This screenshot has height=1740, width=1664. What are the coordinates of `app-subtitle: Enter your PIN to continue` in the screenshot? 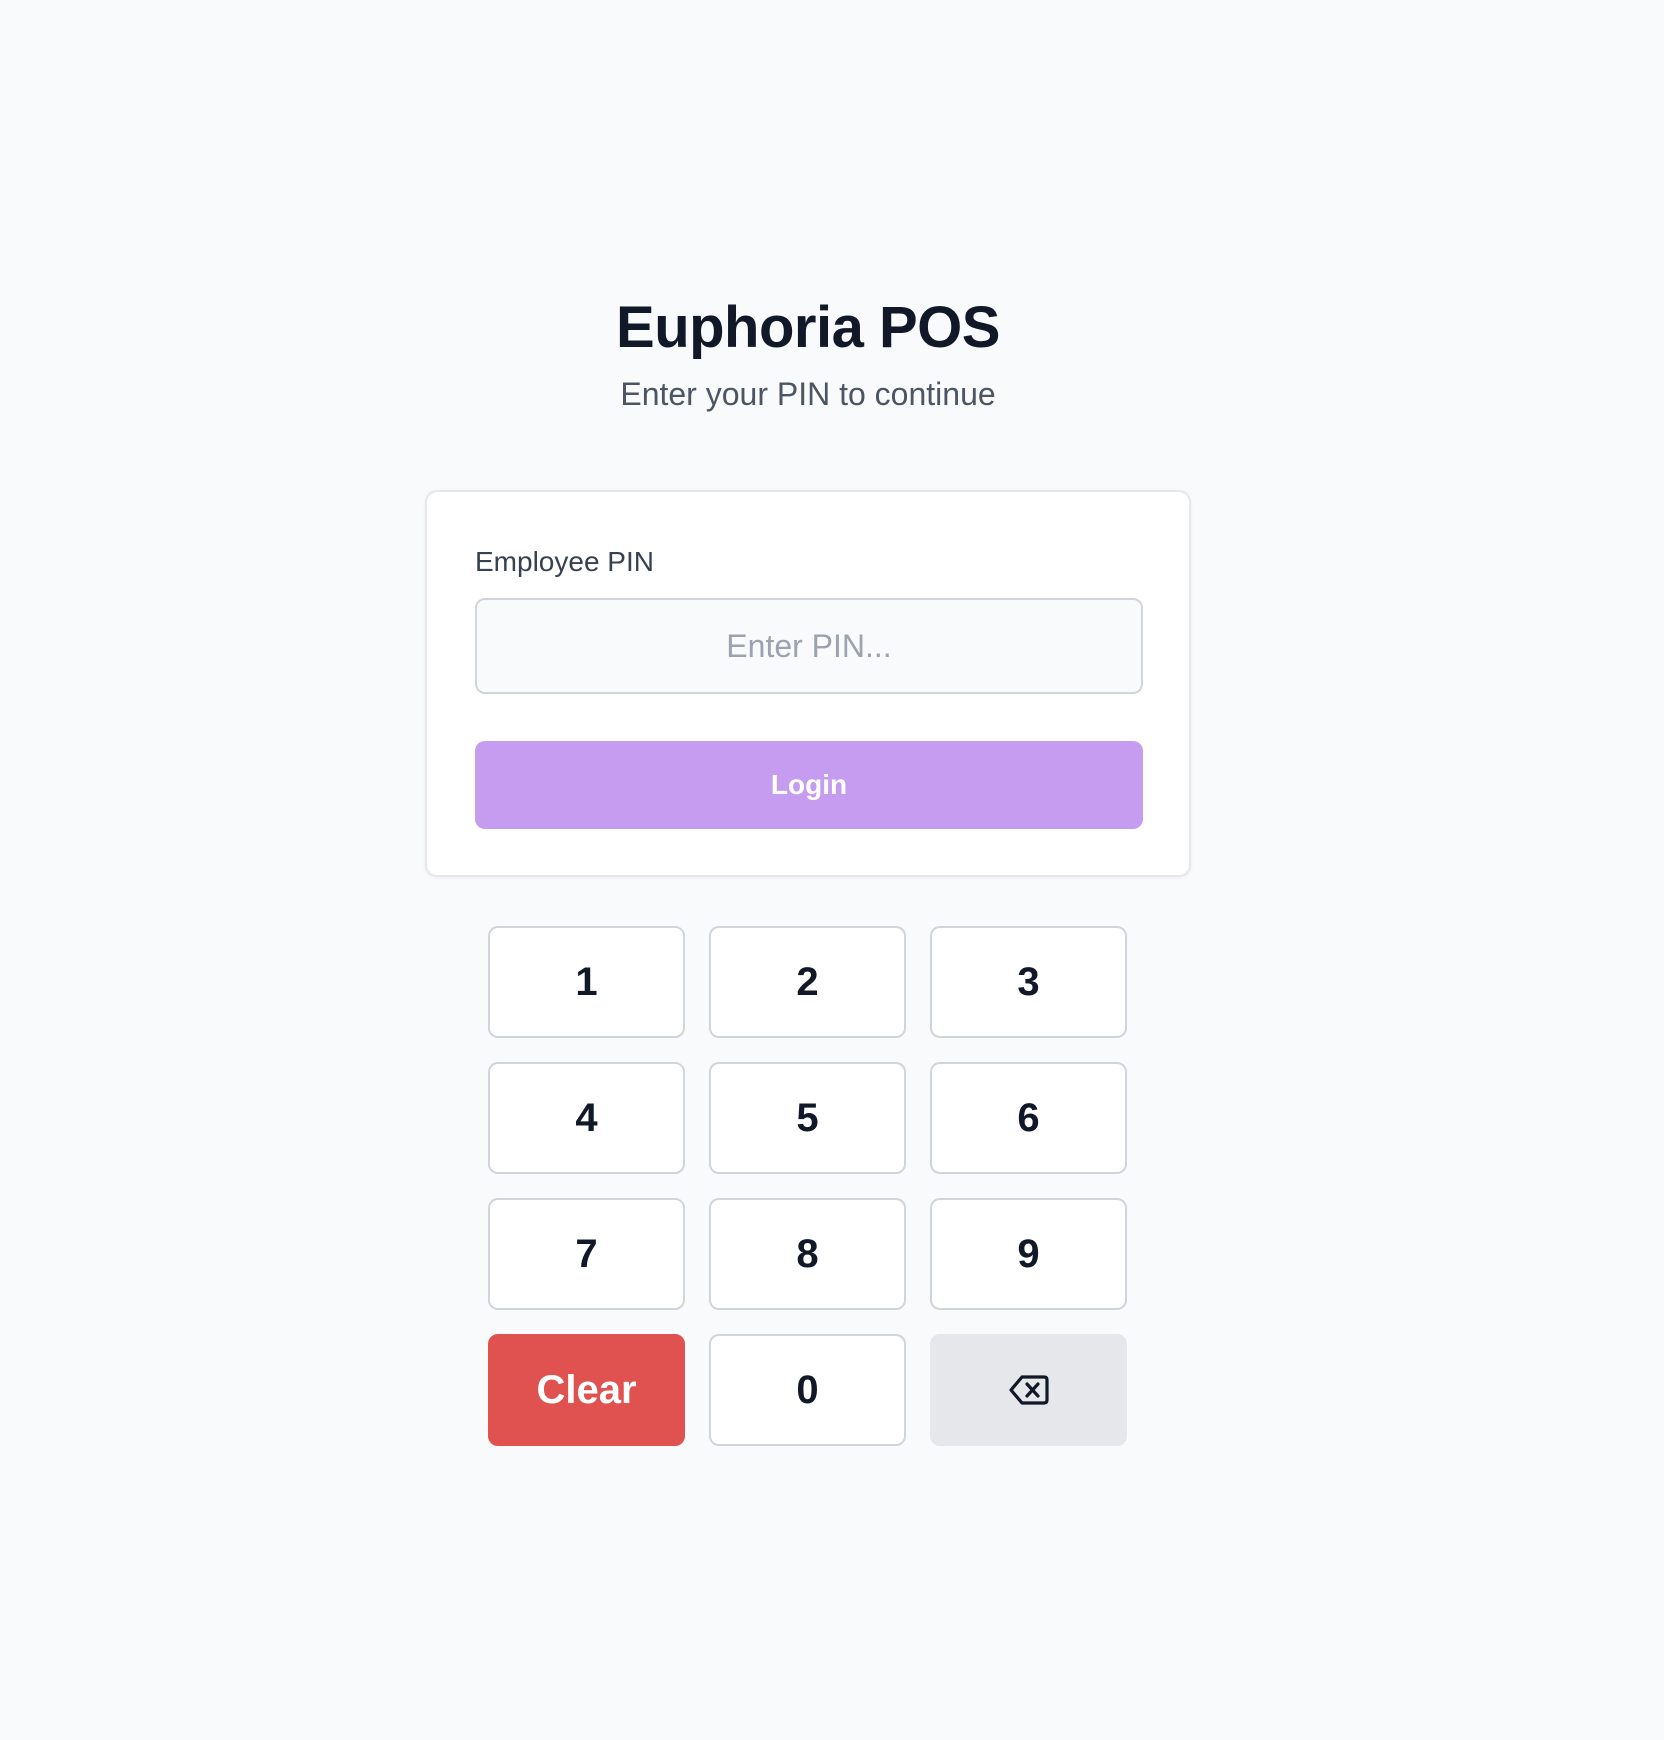 It's located at (808, 394).